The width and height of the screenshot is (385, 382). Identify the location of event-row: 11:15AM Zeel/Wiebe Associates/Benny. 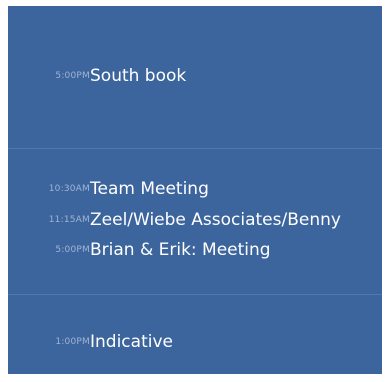
(195, 221).